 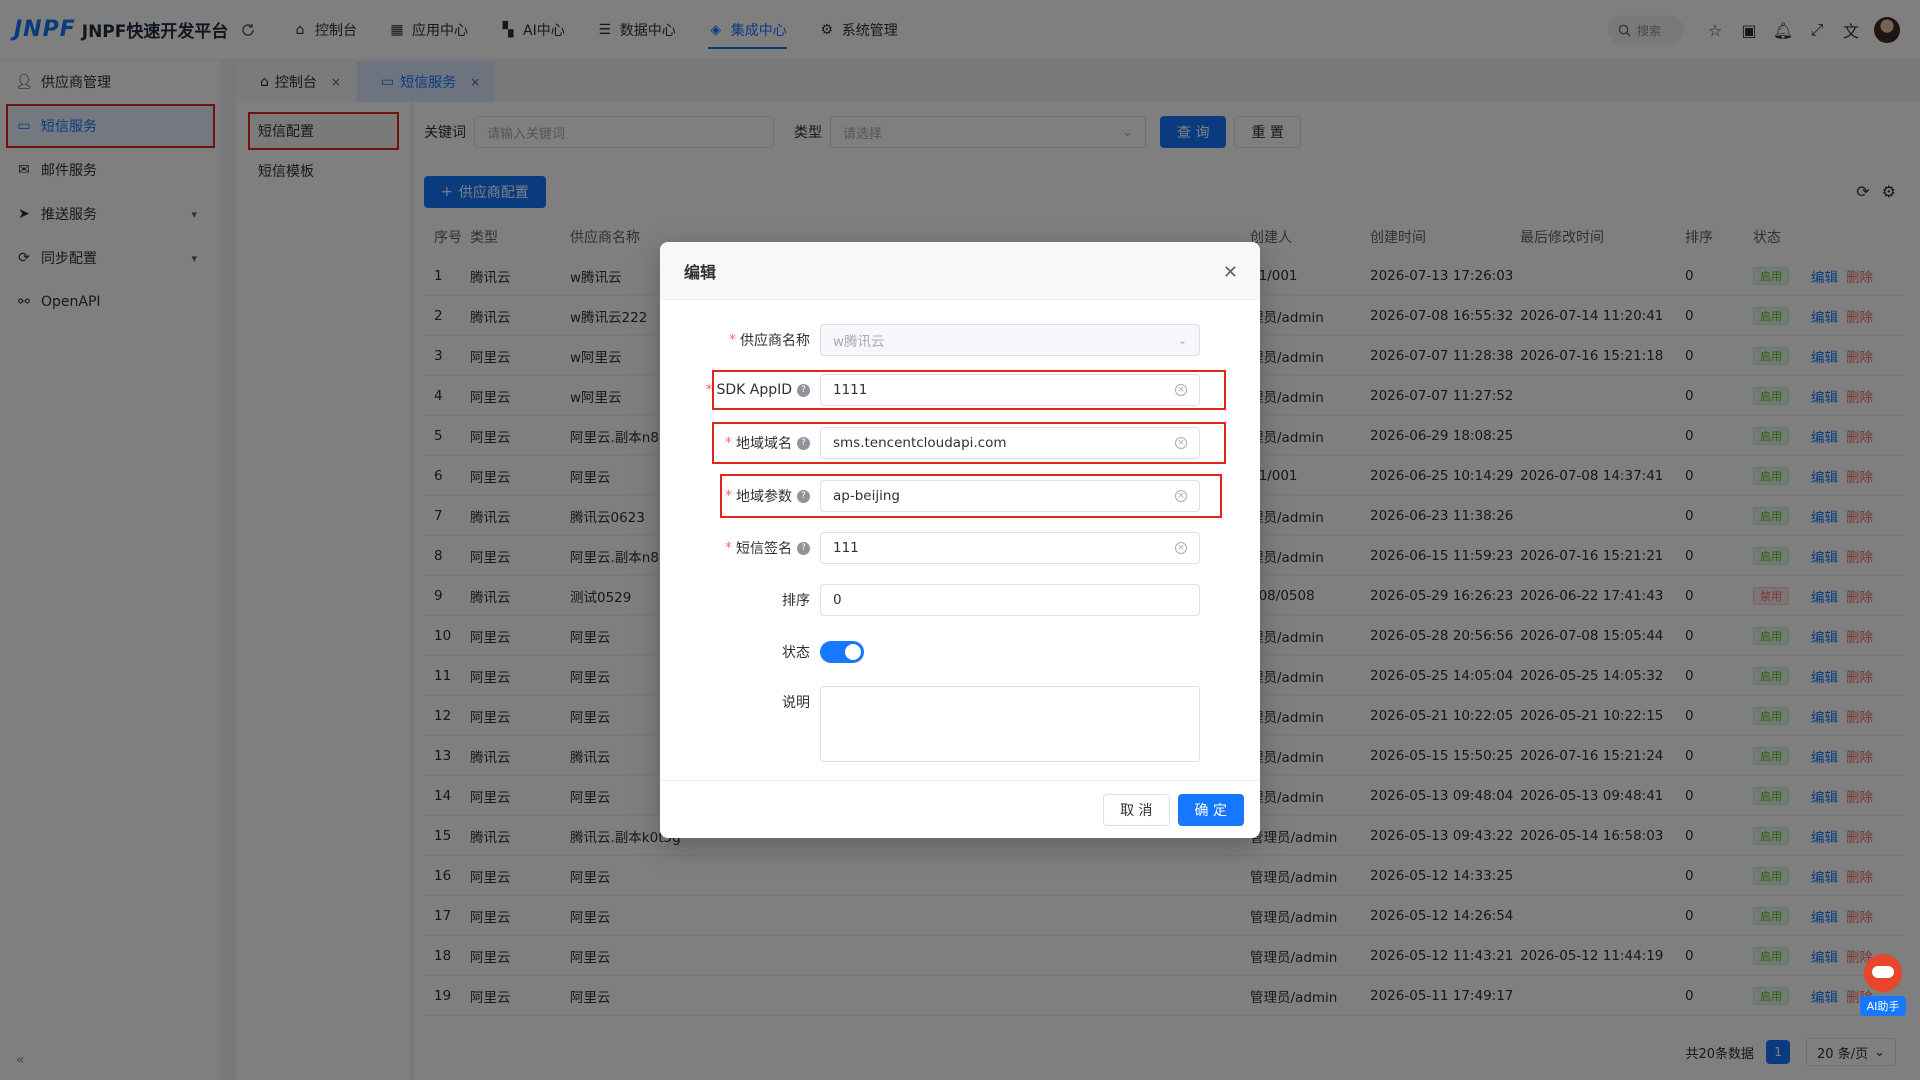 What do you see at coordinates (1010, 496) in the screenshot?
I see `region-param-input: ap-beijing ×` at bounding box center [1010, 496].